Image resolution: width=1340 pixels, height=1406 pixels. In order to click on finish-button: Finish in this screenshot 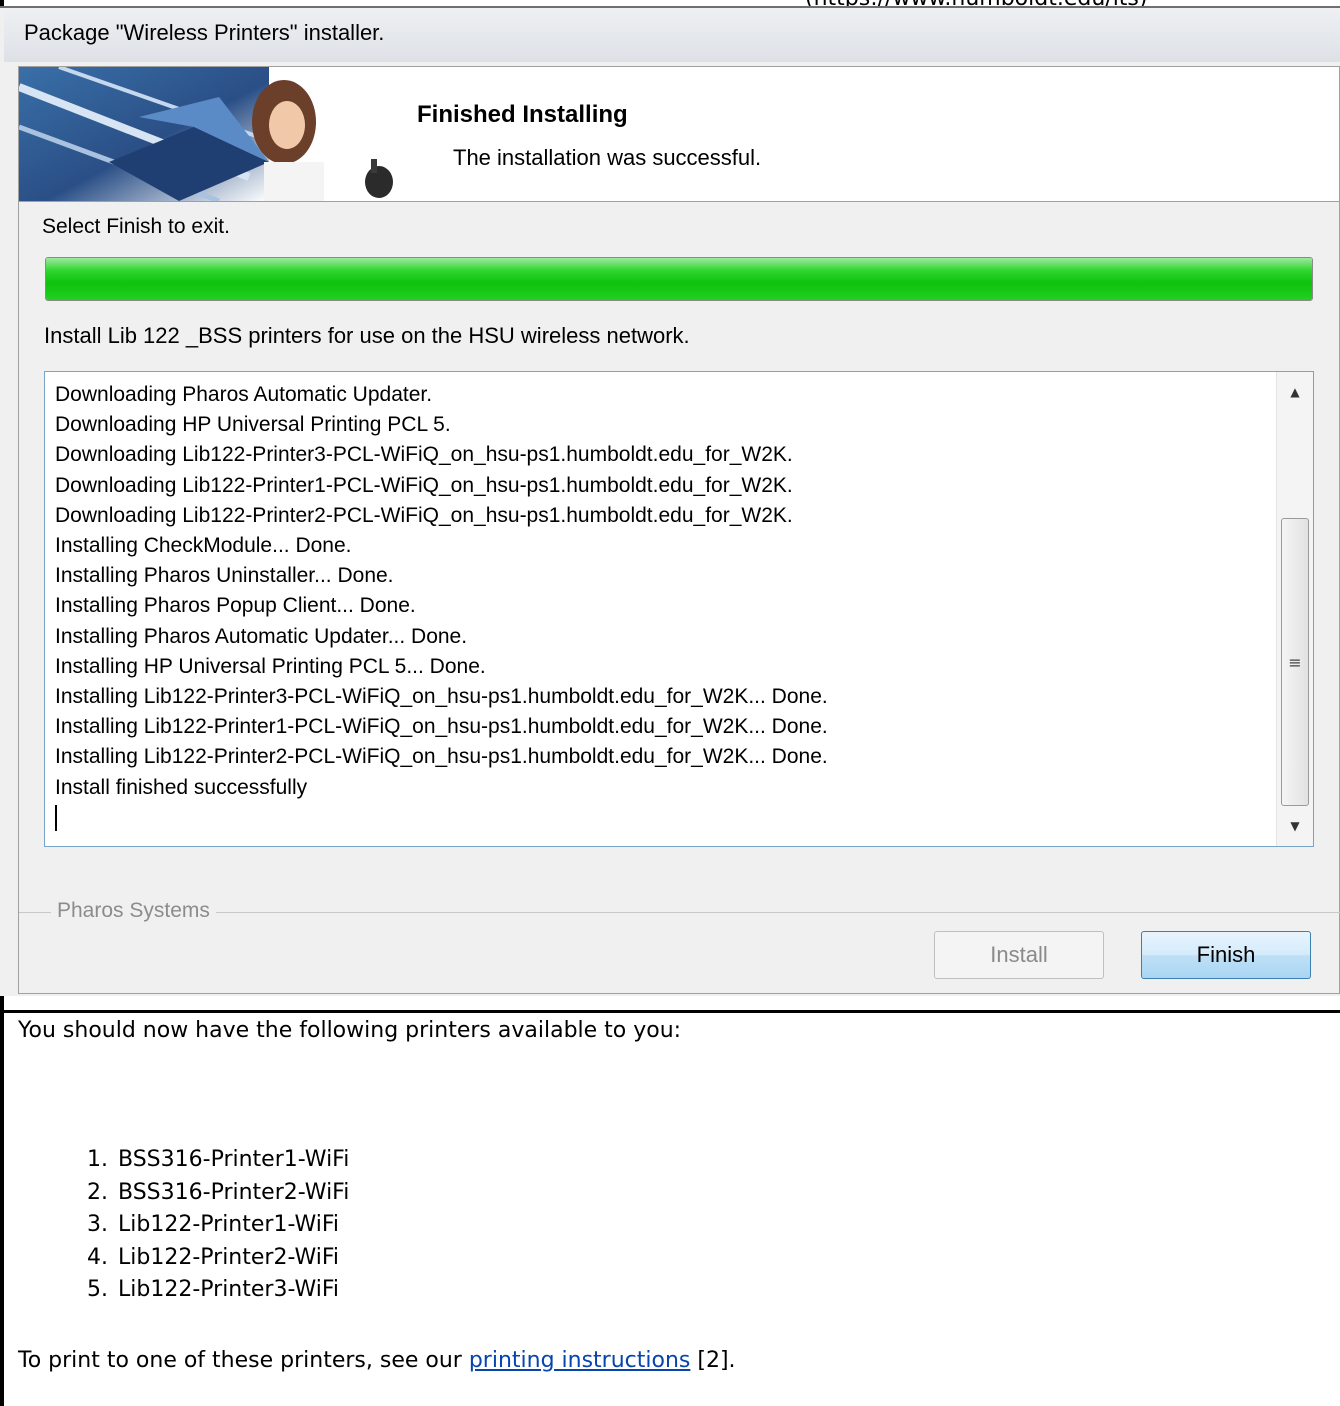, I will do `click(1226, 955)`.